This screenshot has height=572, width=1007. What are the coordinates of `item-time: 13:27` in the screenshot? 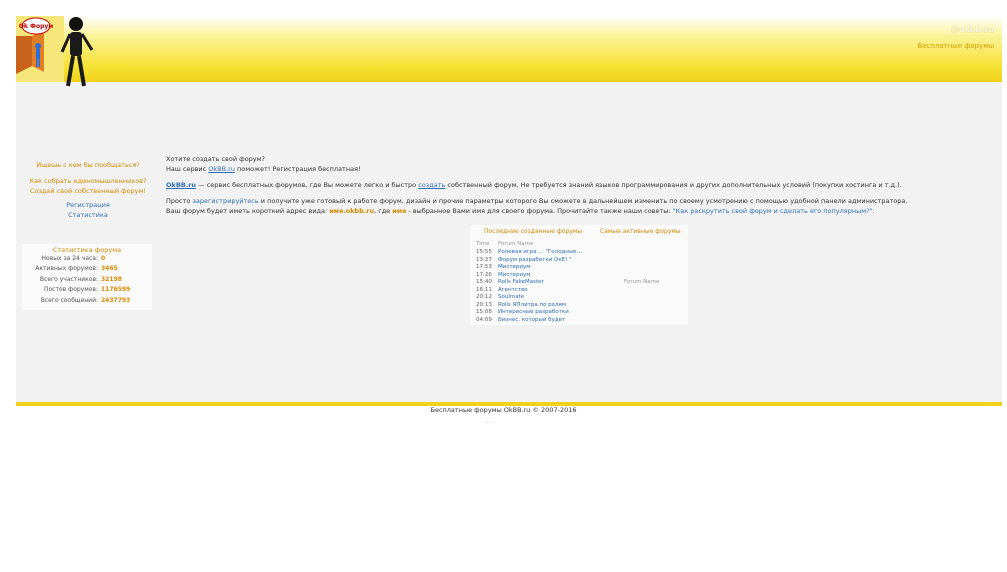 It's located at (484, 259).